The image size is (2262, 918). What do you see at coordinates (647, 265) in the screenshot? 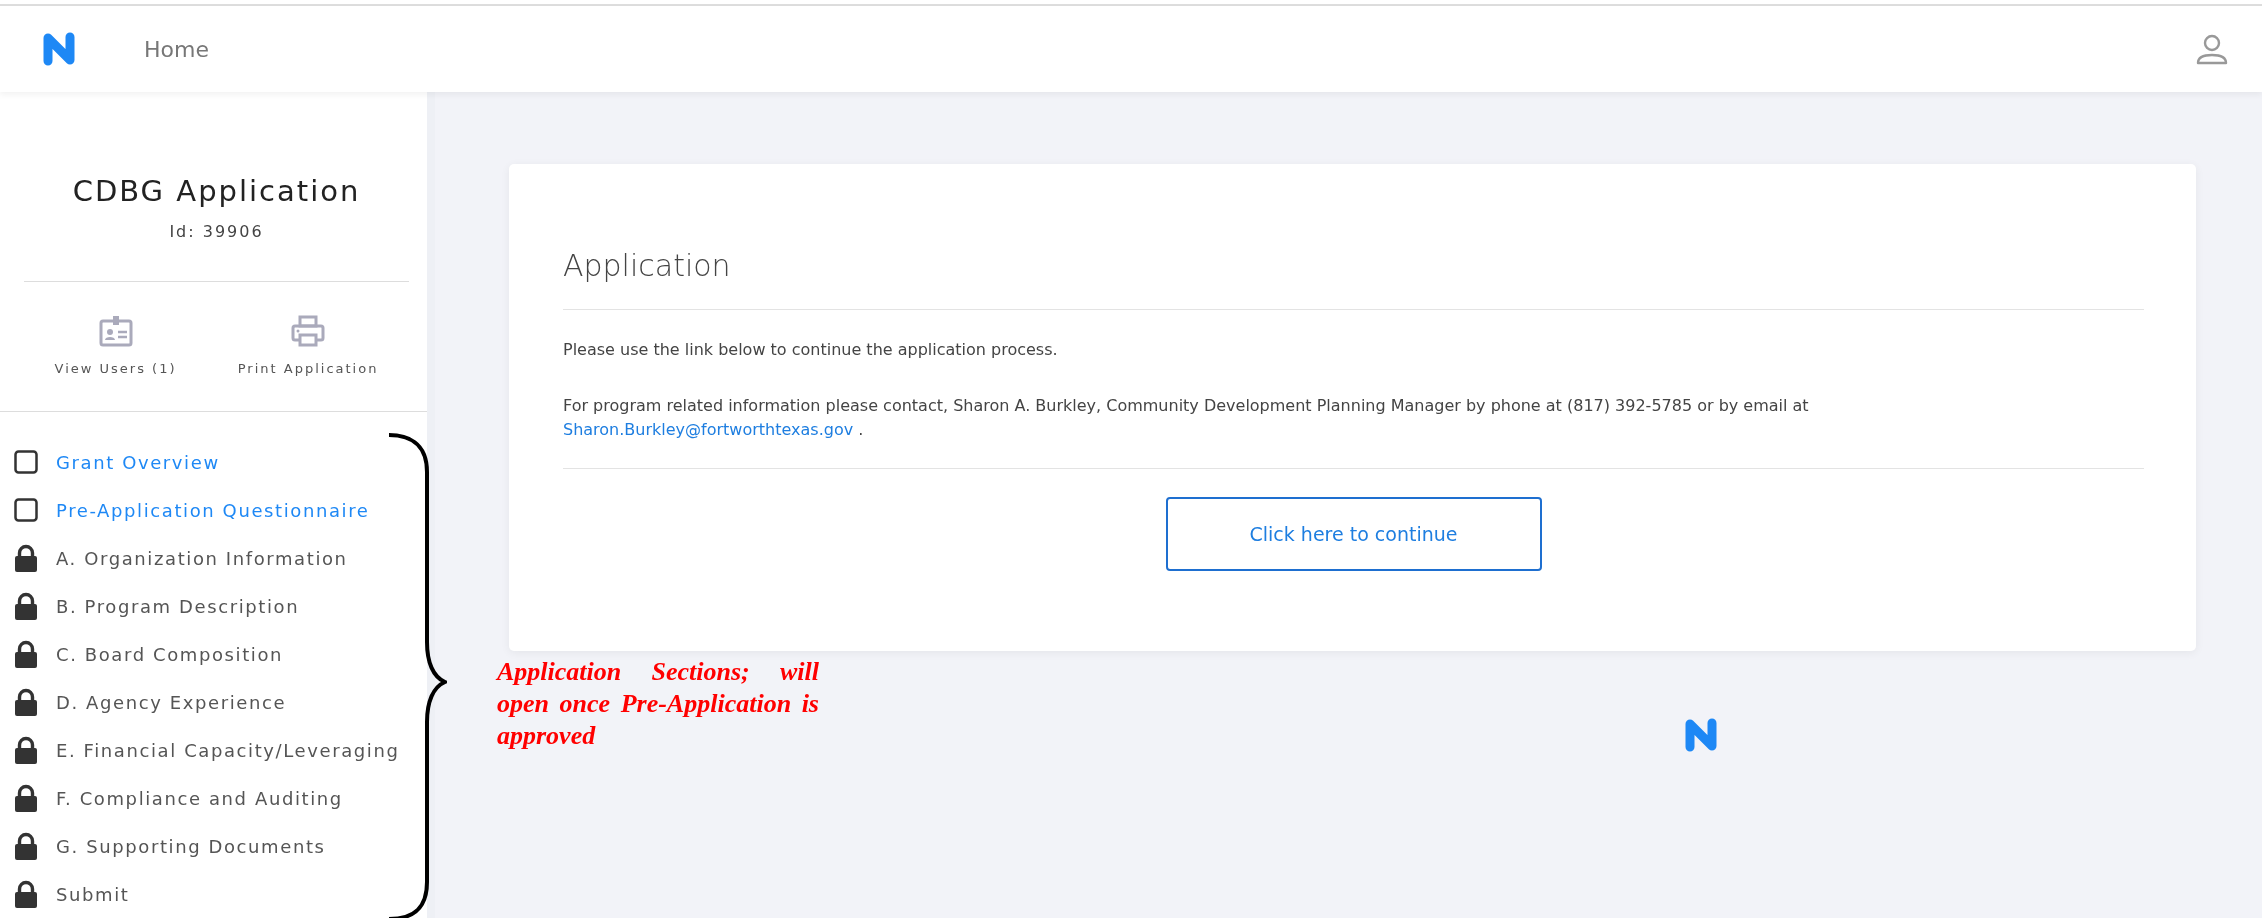
I see `card-title: Application` at bounding box center [647, 265].